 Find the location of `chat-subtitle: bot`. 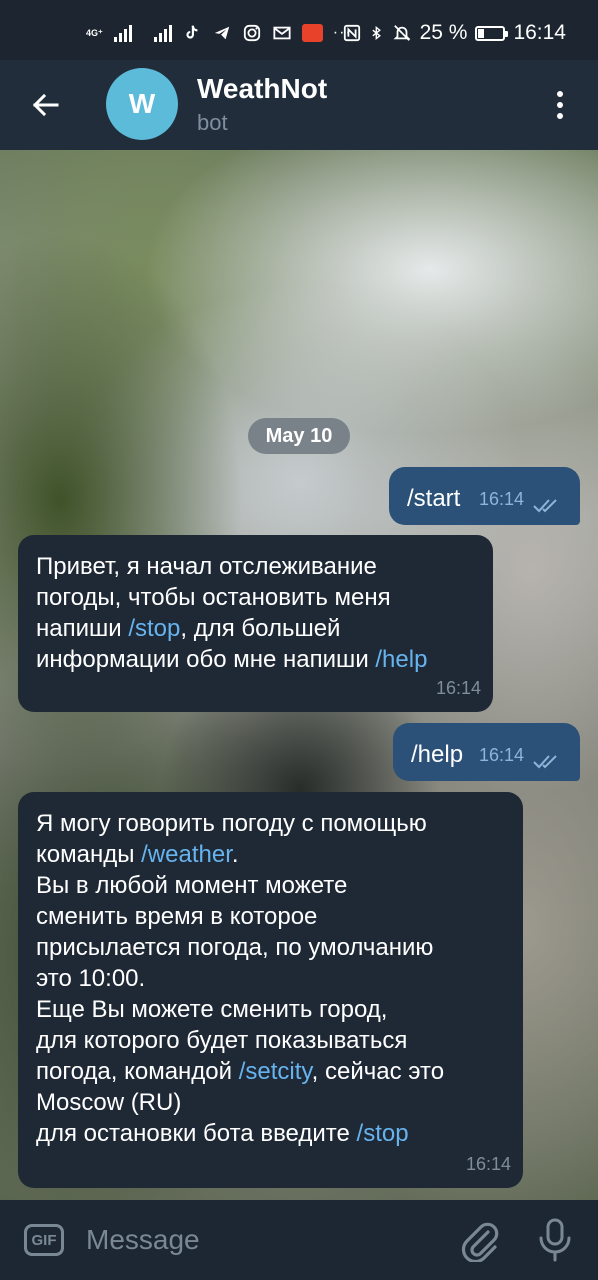

chat-subtitle: bot is located at coordinates (212, 122).